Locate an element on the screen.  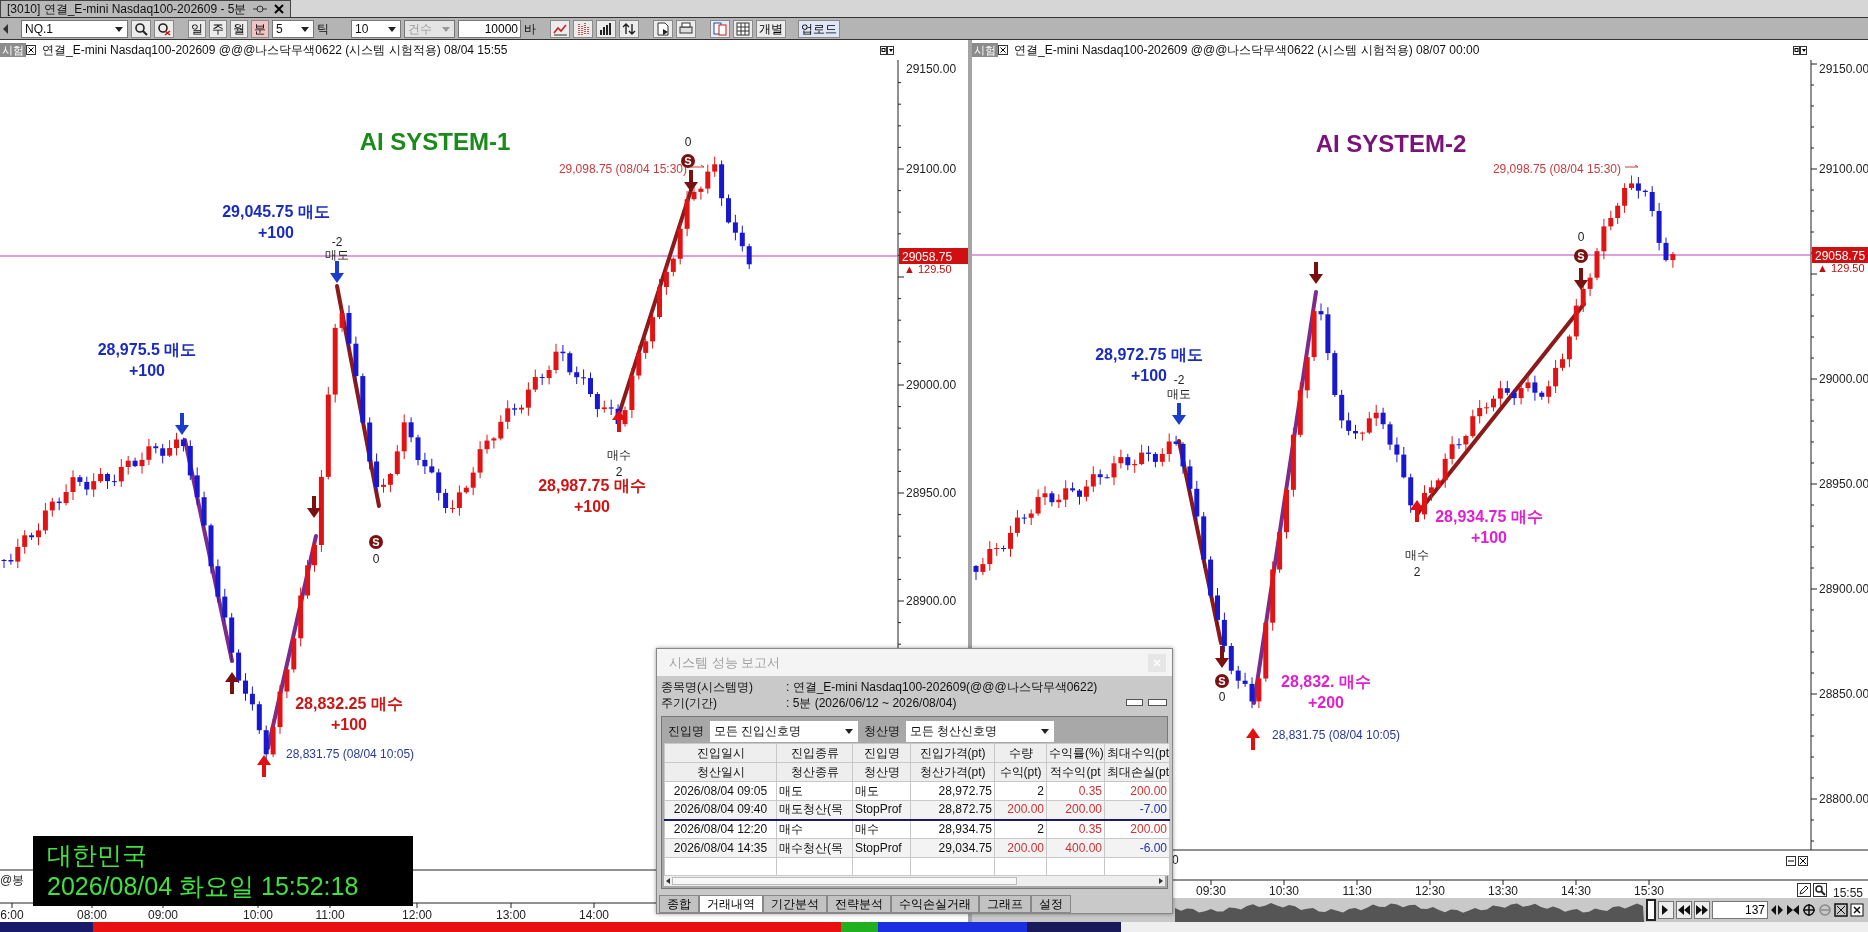
trade-price-label: 29,045.75 매도 is located at coordinates (276, 211).